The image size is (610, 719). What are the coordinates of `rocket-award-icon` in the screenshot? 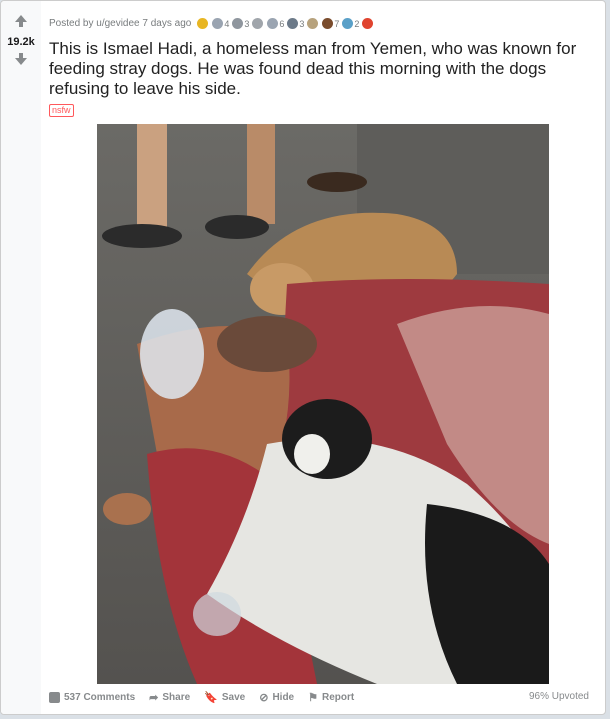 It's located at (368, 23).